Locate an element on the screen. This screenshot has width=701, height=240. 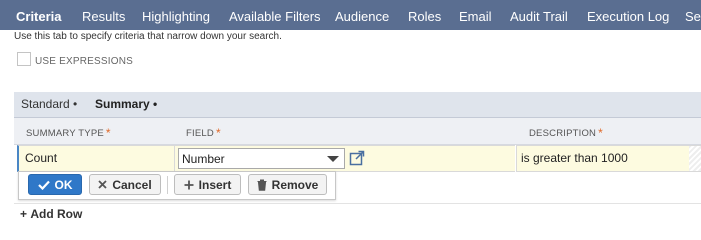
column-header-field: FIELD * is located at coordinates (203, 133).